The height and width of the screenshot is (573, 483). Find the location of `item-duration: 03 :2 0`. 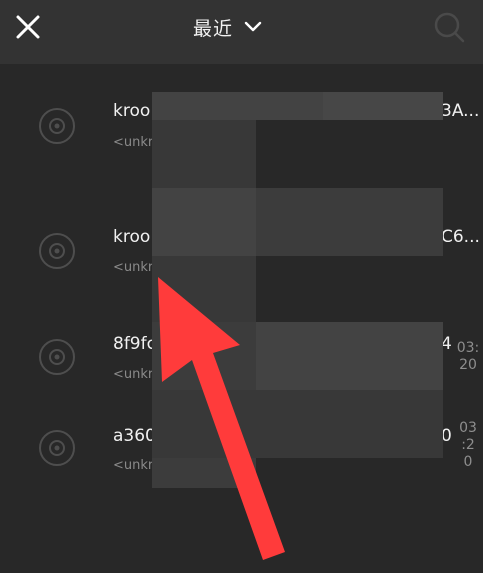

item-duration: 03 :2 0 is located at coordinates (468, 445).